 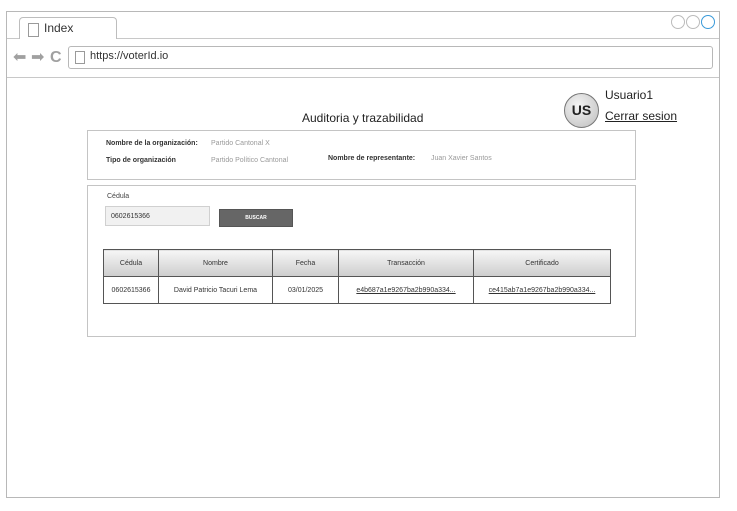 I want to click on close-circle-icon, so click(x=708, y=22).